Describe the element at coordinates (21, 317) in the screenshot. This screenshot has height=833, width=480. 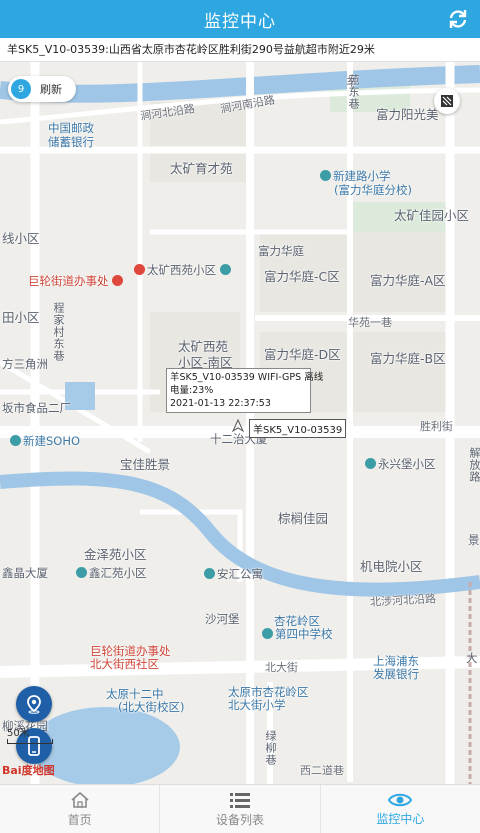
I see `map-label: 田小区` at that location.